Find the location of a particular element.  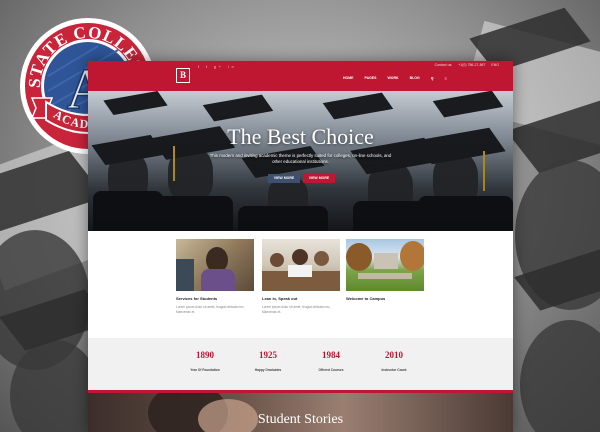

main-nav: HOME PAGES WORK BLOG ⚲ ≡ is located at coordinates (395, 78).